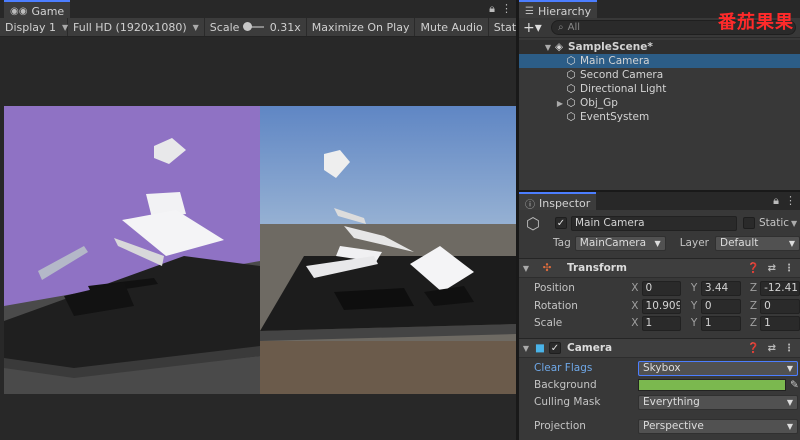 The height and width of the screenshot is (440, 800). I want to click on hierarchy-item-obj-gp: ▶ ⬡ Obj_Gp, so click(659, 103).